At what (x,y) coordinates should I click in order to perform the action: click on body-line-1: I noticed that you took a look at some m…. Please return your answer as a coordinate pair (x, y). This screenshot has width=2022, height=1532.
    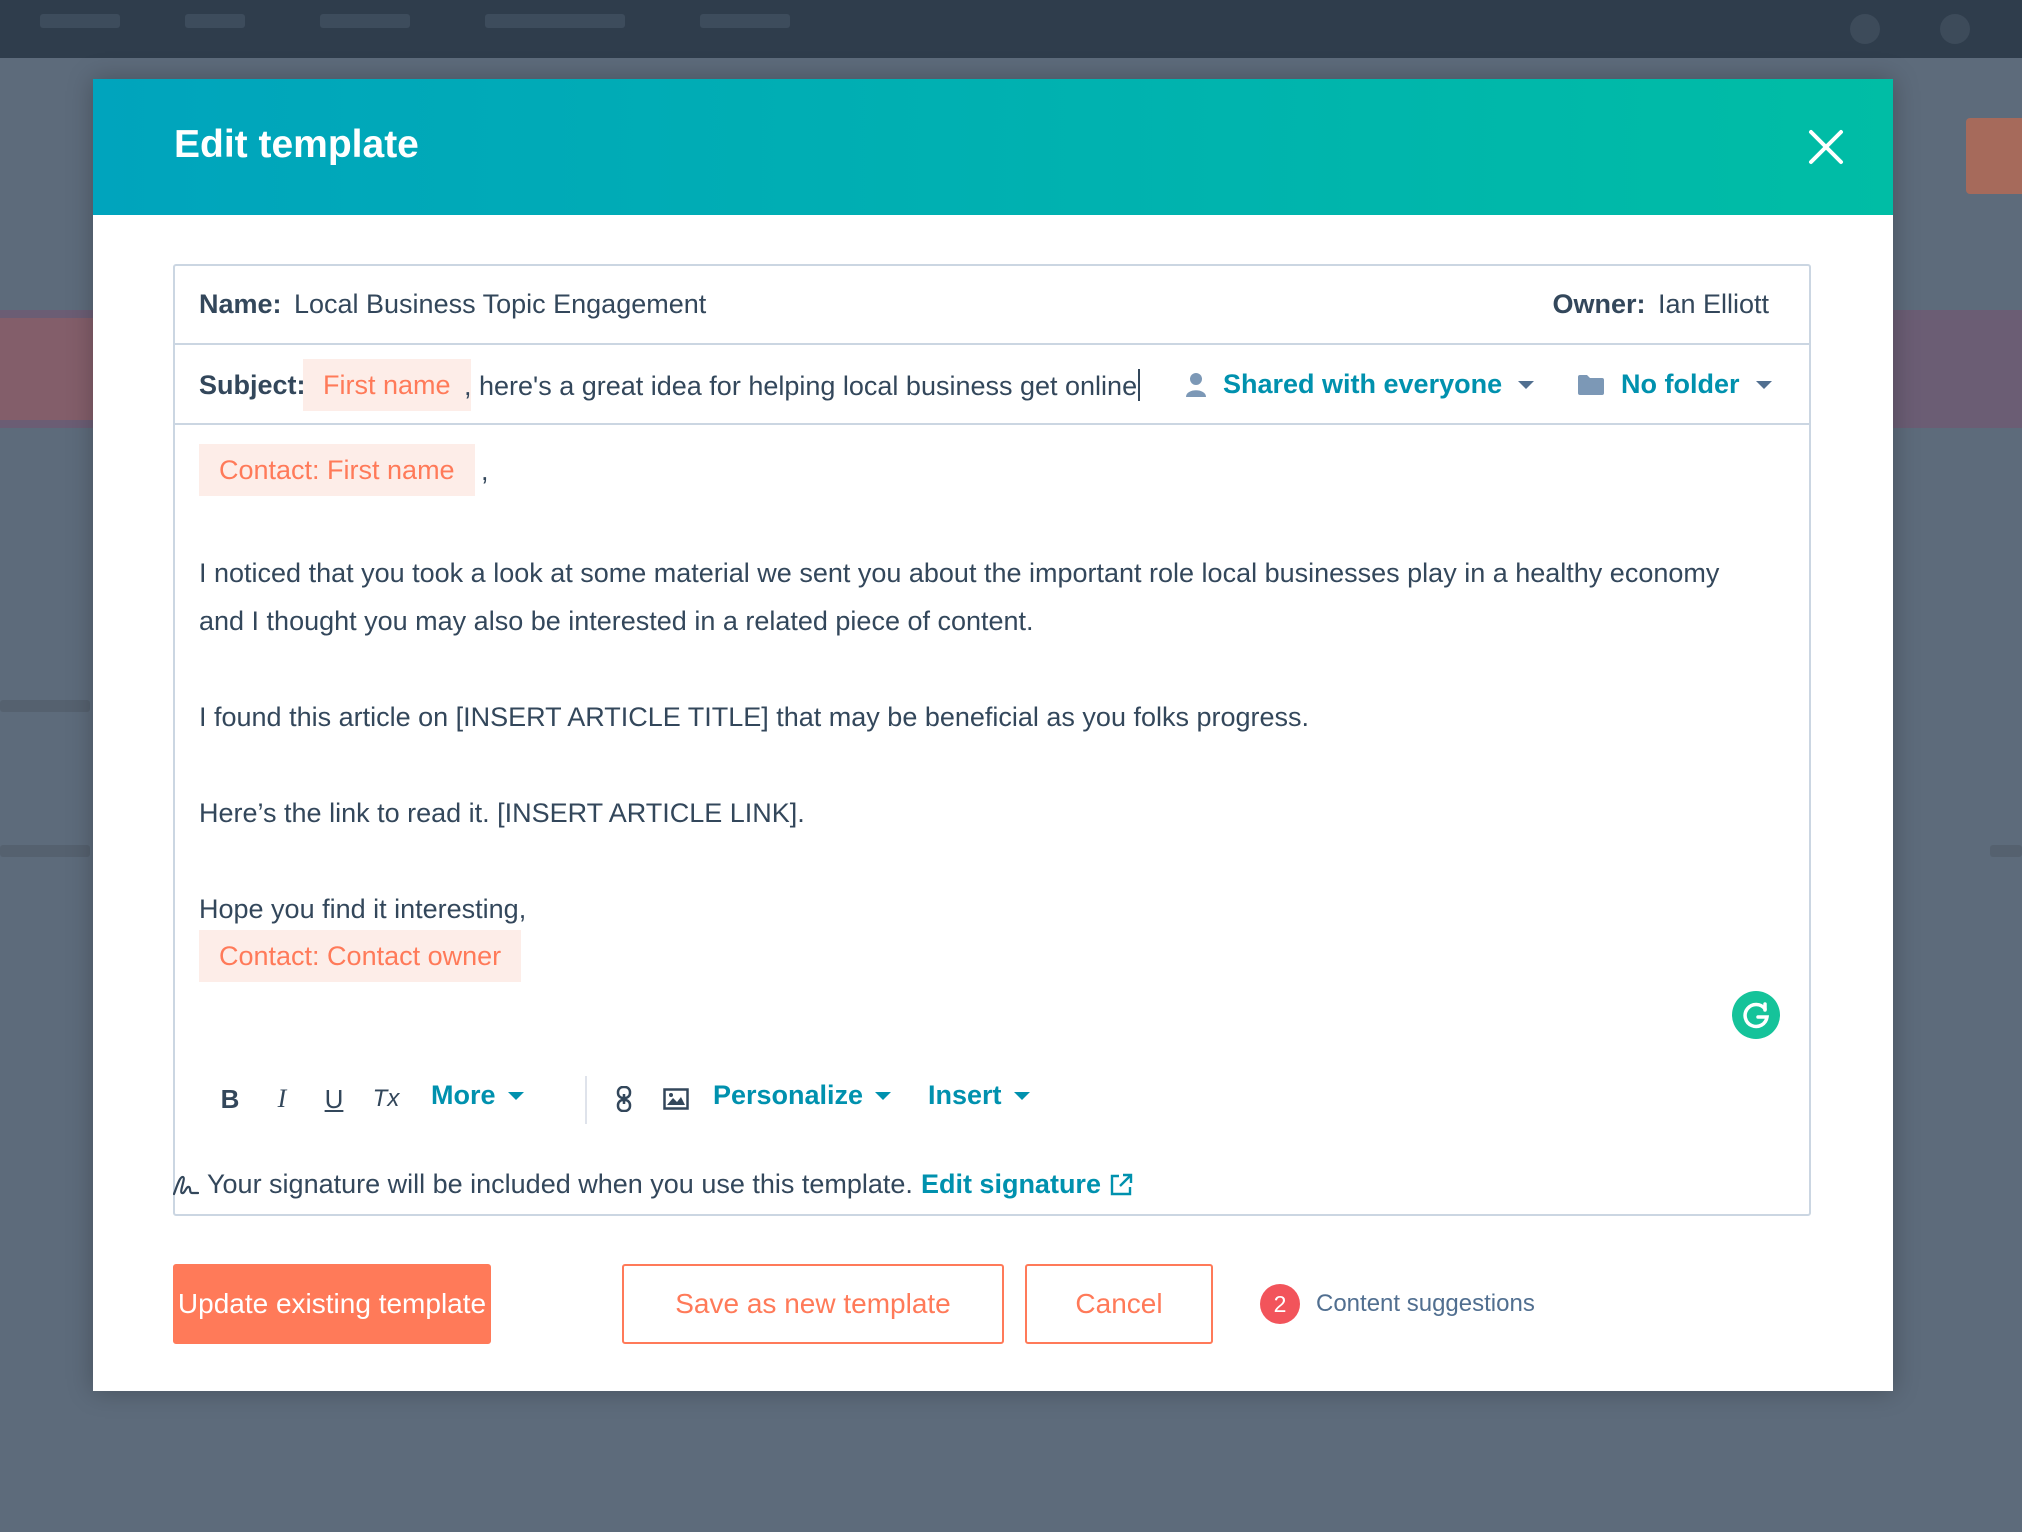
    Looking at the image, I should click on (959, 573).